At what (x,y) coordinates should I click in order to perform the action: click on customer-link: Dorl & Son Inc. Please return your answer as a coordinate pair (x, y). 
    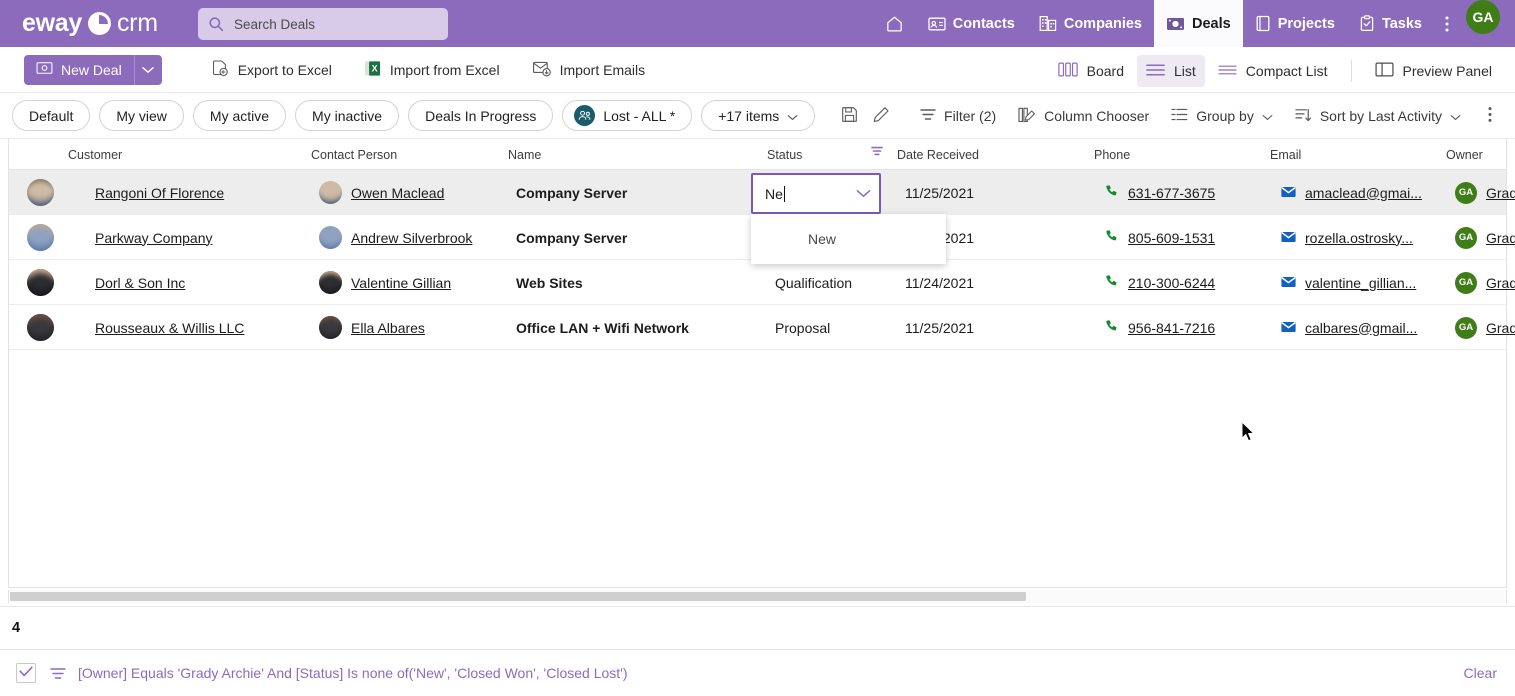
    Looking at the image, I should click on (140, 283).